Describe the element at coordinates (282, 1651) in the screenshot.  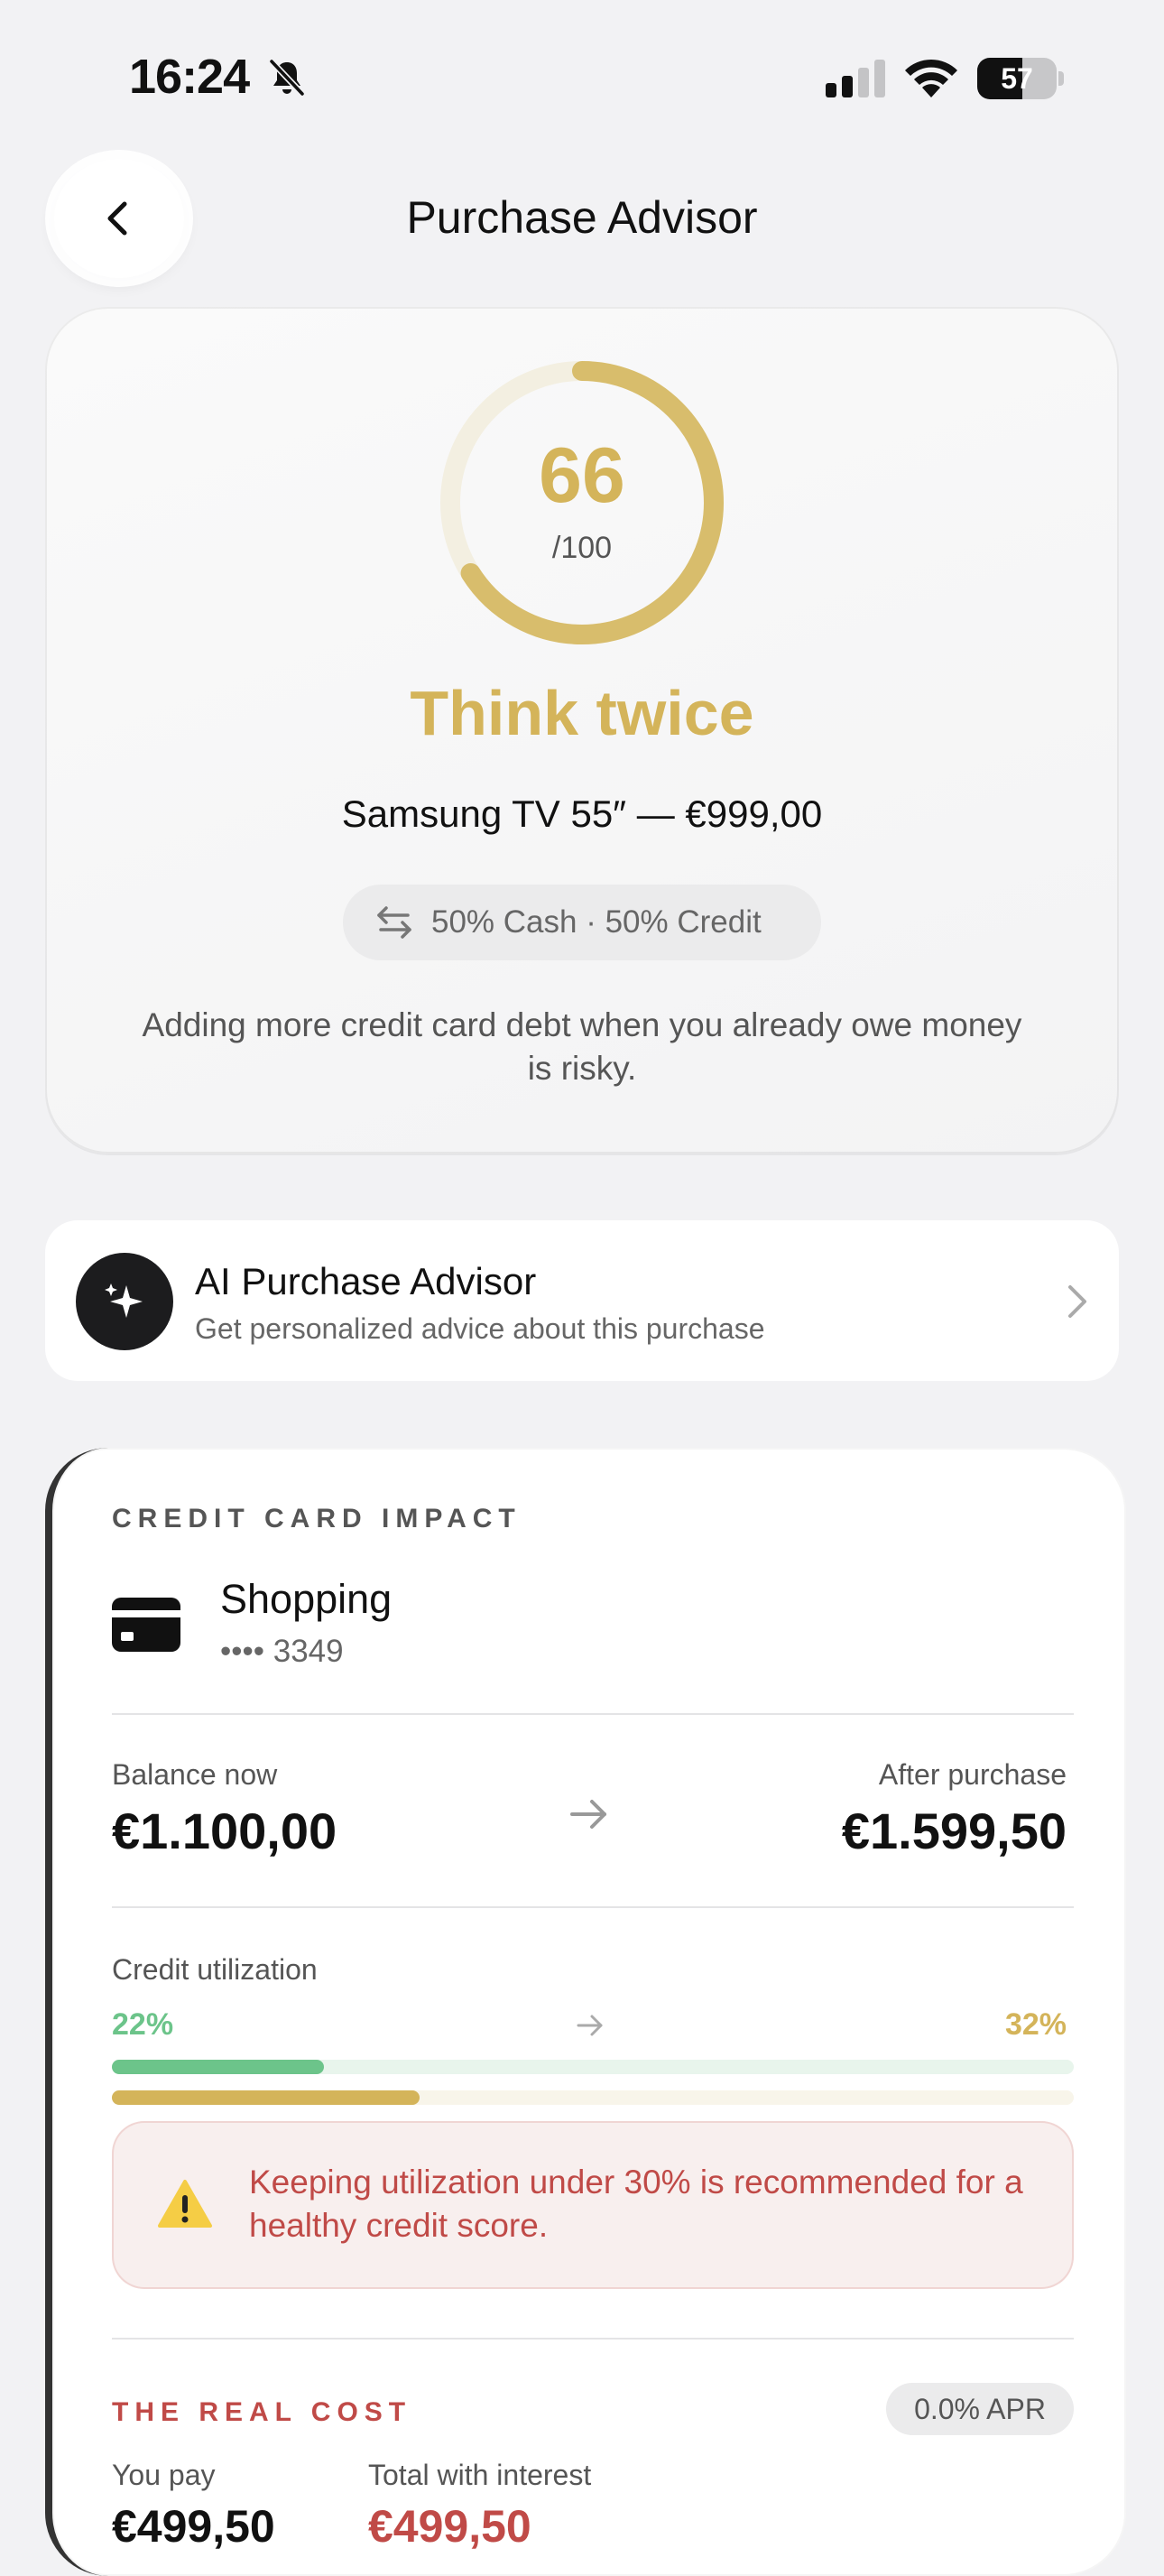
I see `card-number: •••• 3349` at that location.